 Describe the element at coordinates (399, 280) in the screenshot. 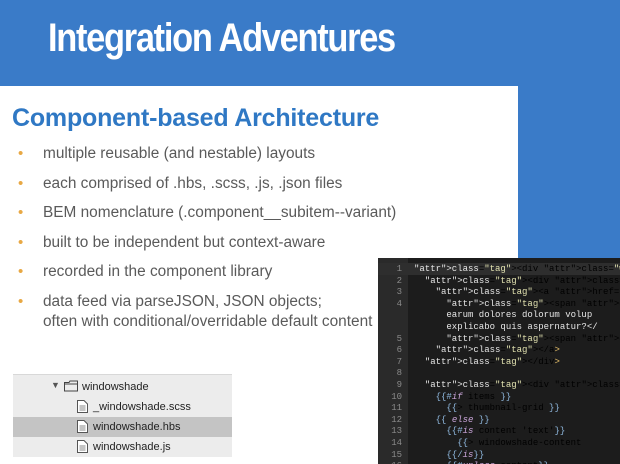

I see `line-number: 2` at that location.